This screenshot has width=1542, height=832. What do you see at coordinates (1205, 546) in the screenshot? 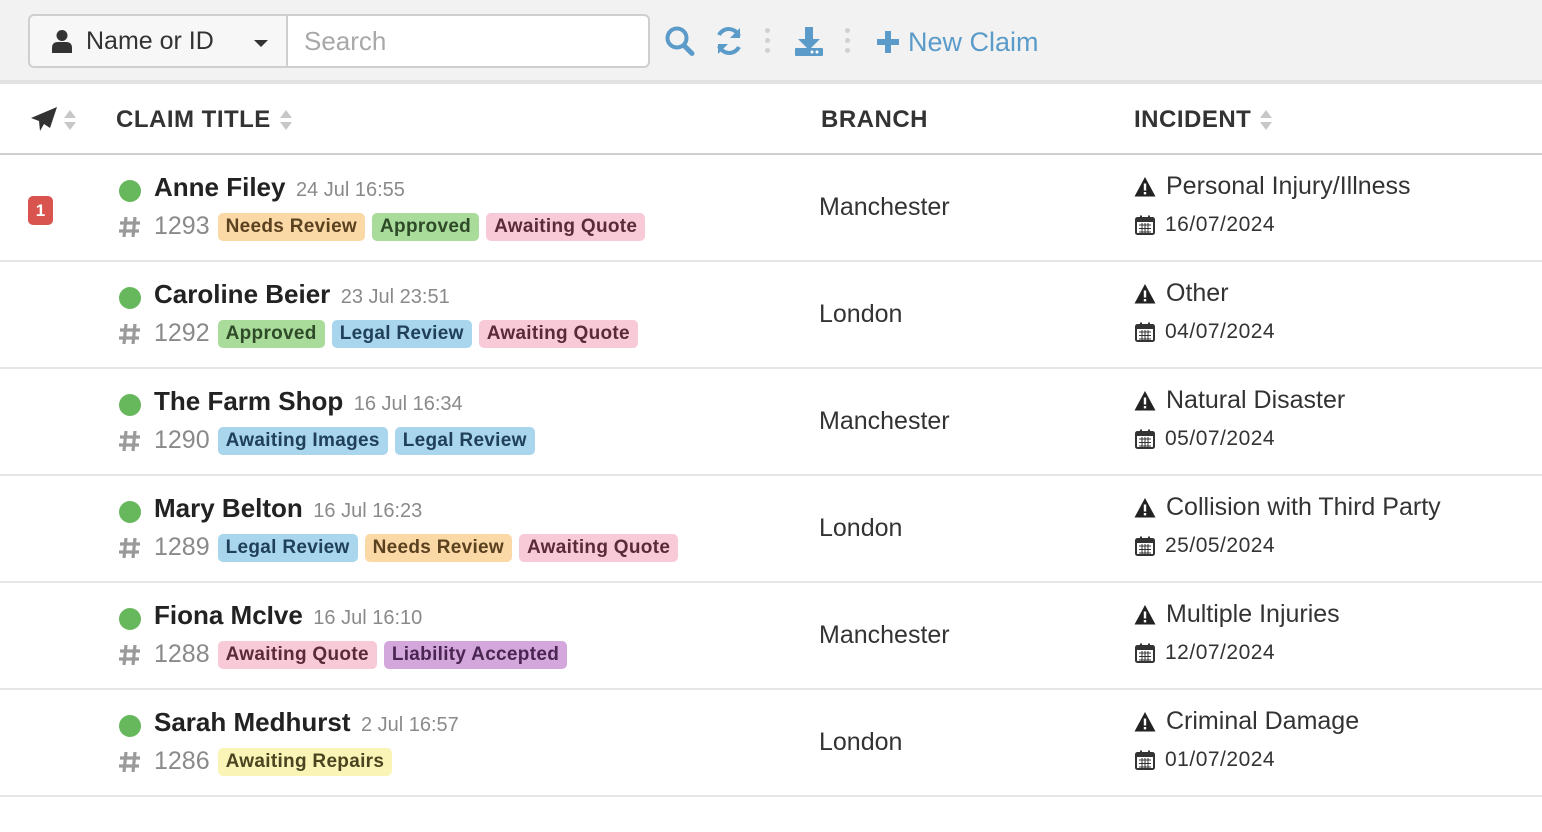
I see `incident-date: 25/05/2024` at bounding box center [1205, 546].